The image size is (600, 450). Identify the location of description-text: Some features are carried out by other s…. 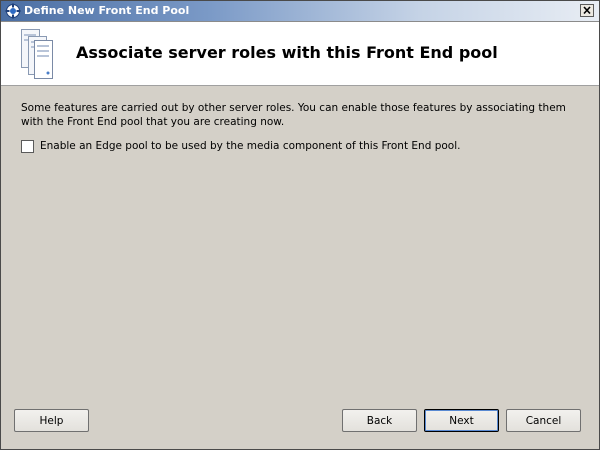
(293, 115).